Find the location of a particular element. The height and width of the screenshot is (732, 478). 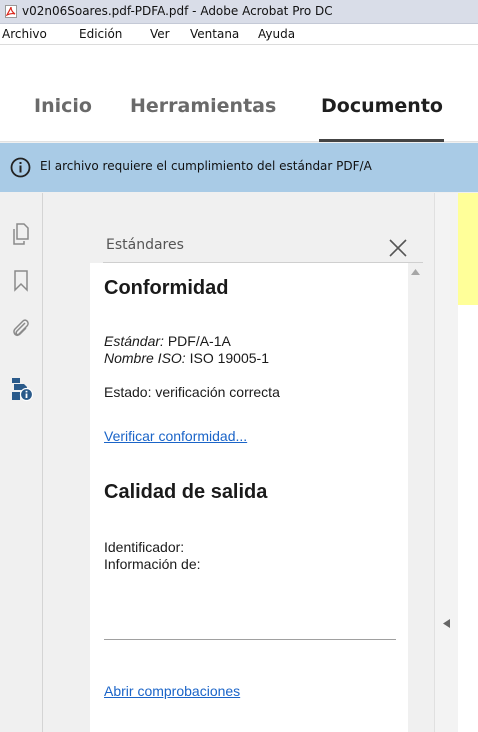

pdf-file-icon is located at coordinates (11, 11).